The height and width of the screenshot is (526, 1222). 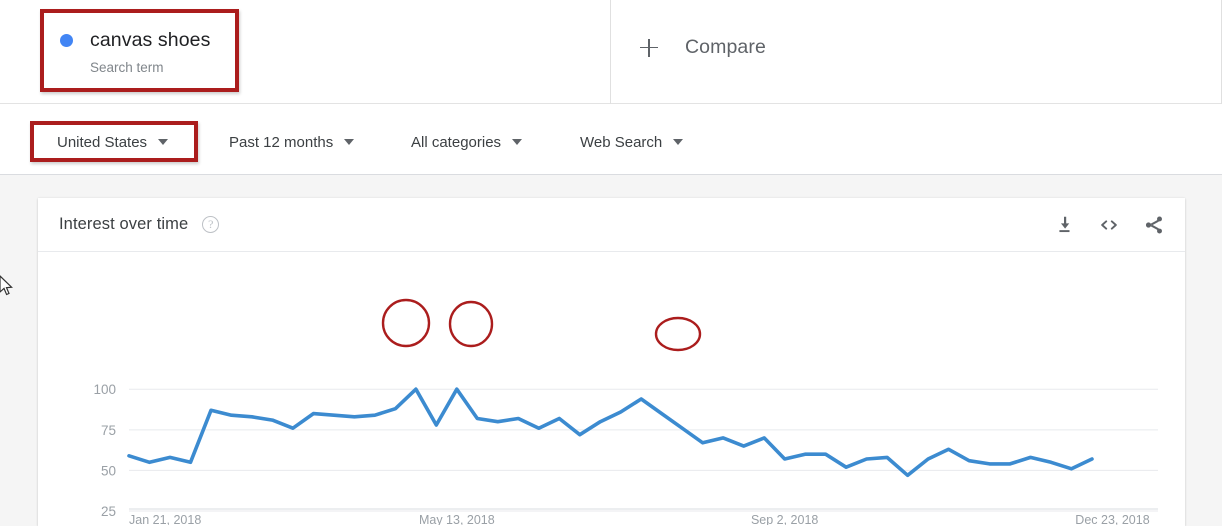 I want to click on compare-label: Compare, so click(x=725, y=47).